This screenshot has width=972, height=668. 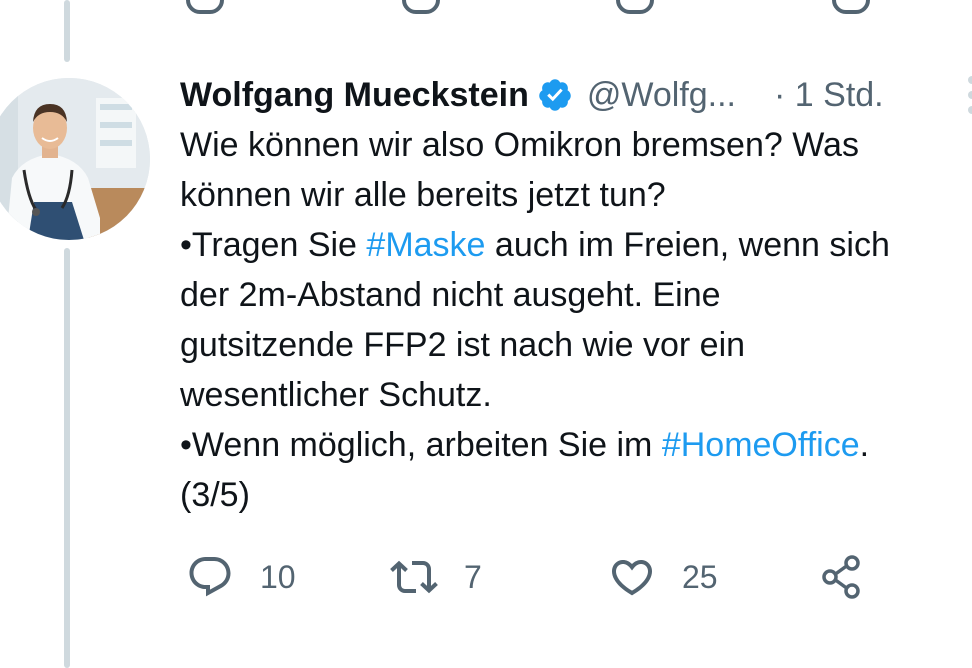 I want to click on avatar-photo, so click(x=75, y=159).